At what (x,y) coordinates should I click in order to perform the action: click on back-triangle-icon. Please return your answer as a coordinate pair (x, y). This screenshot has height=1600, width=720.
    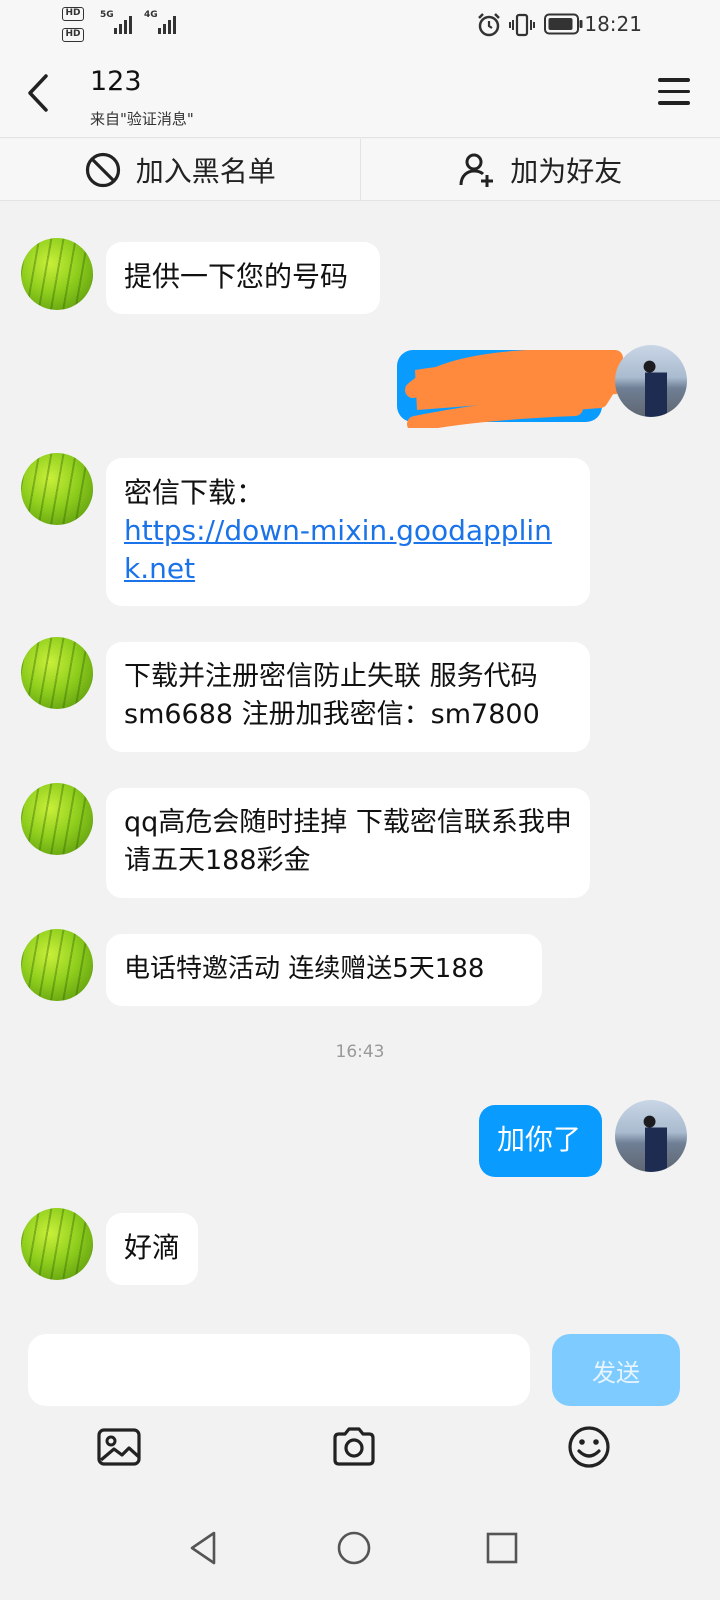
    Looking at the image, I should click on (204, 1548).